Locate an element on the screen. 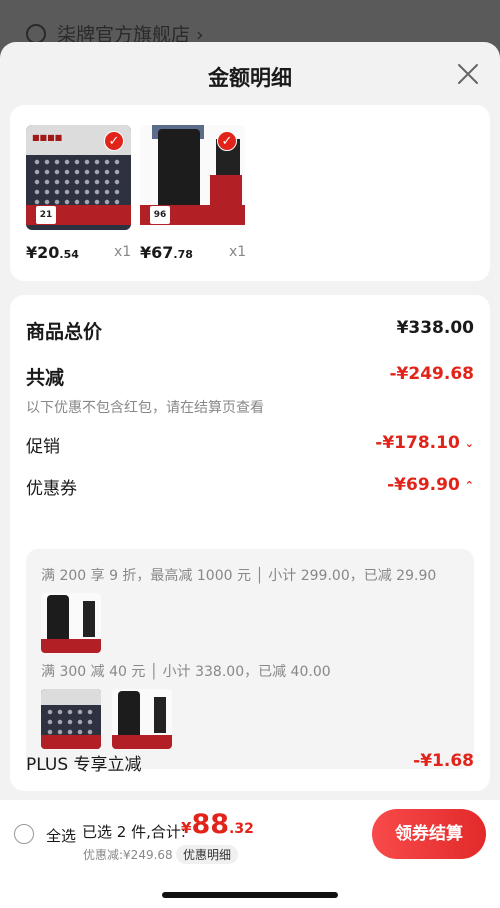  plus-label: PLUS 专享立减 is located at coordinates (84, 765).